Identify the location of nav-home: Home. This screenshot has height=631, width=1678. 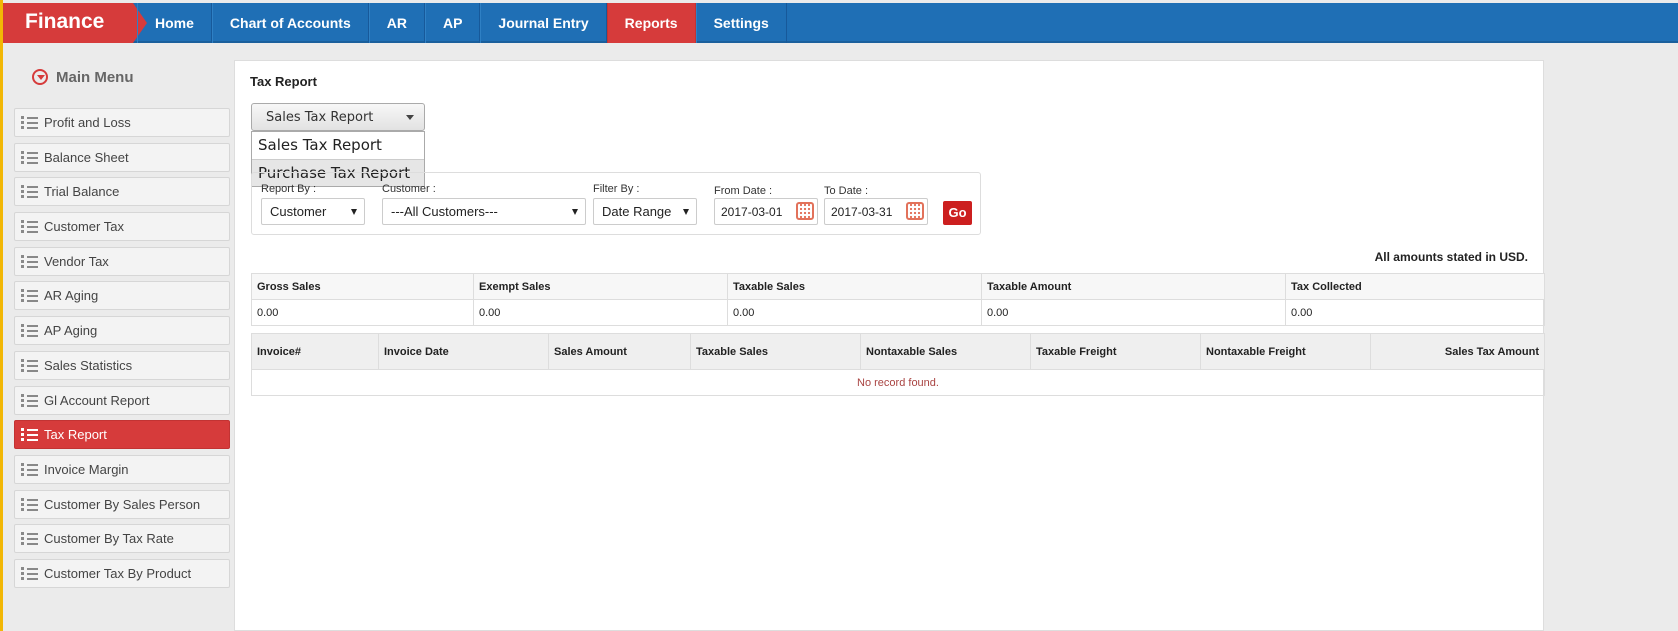
(174, 23).